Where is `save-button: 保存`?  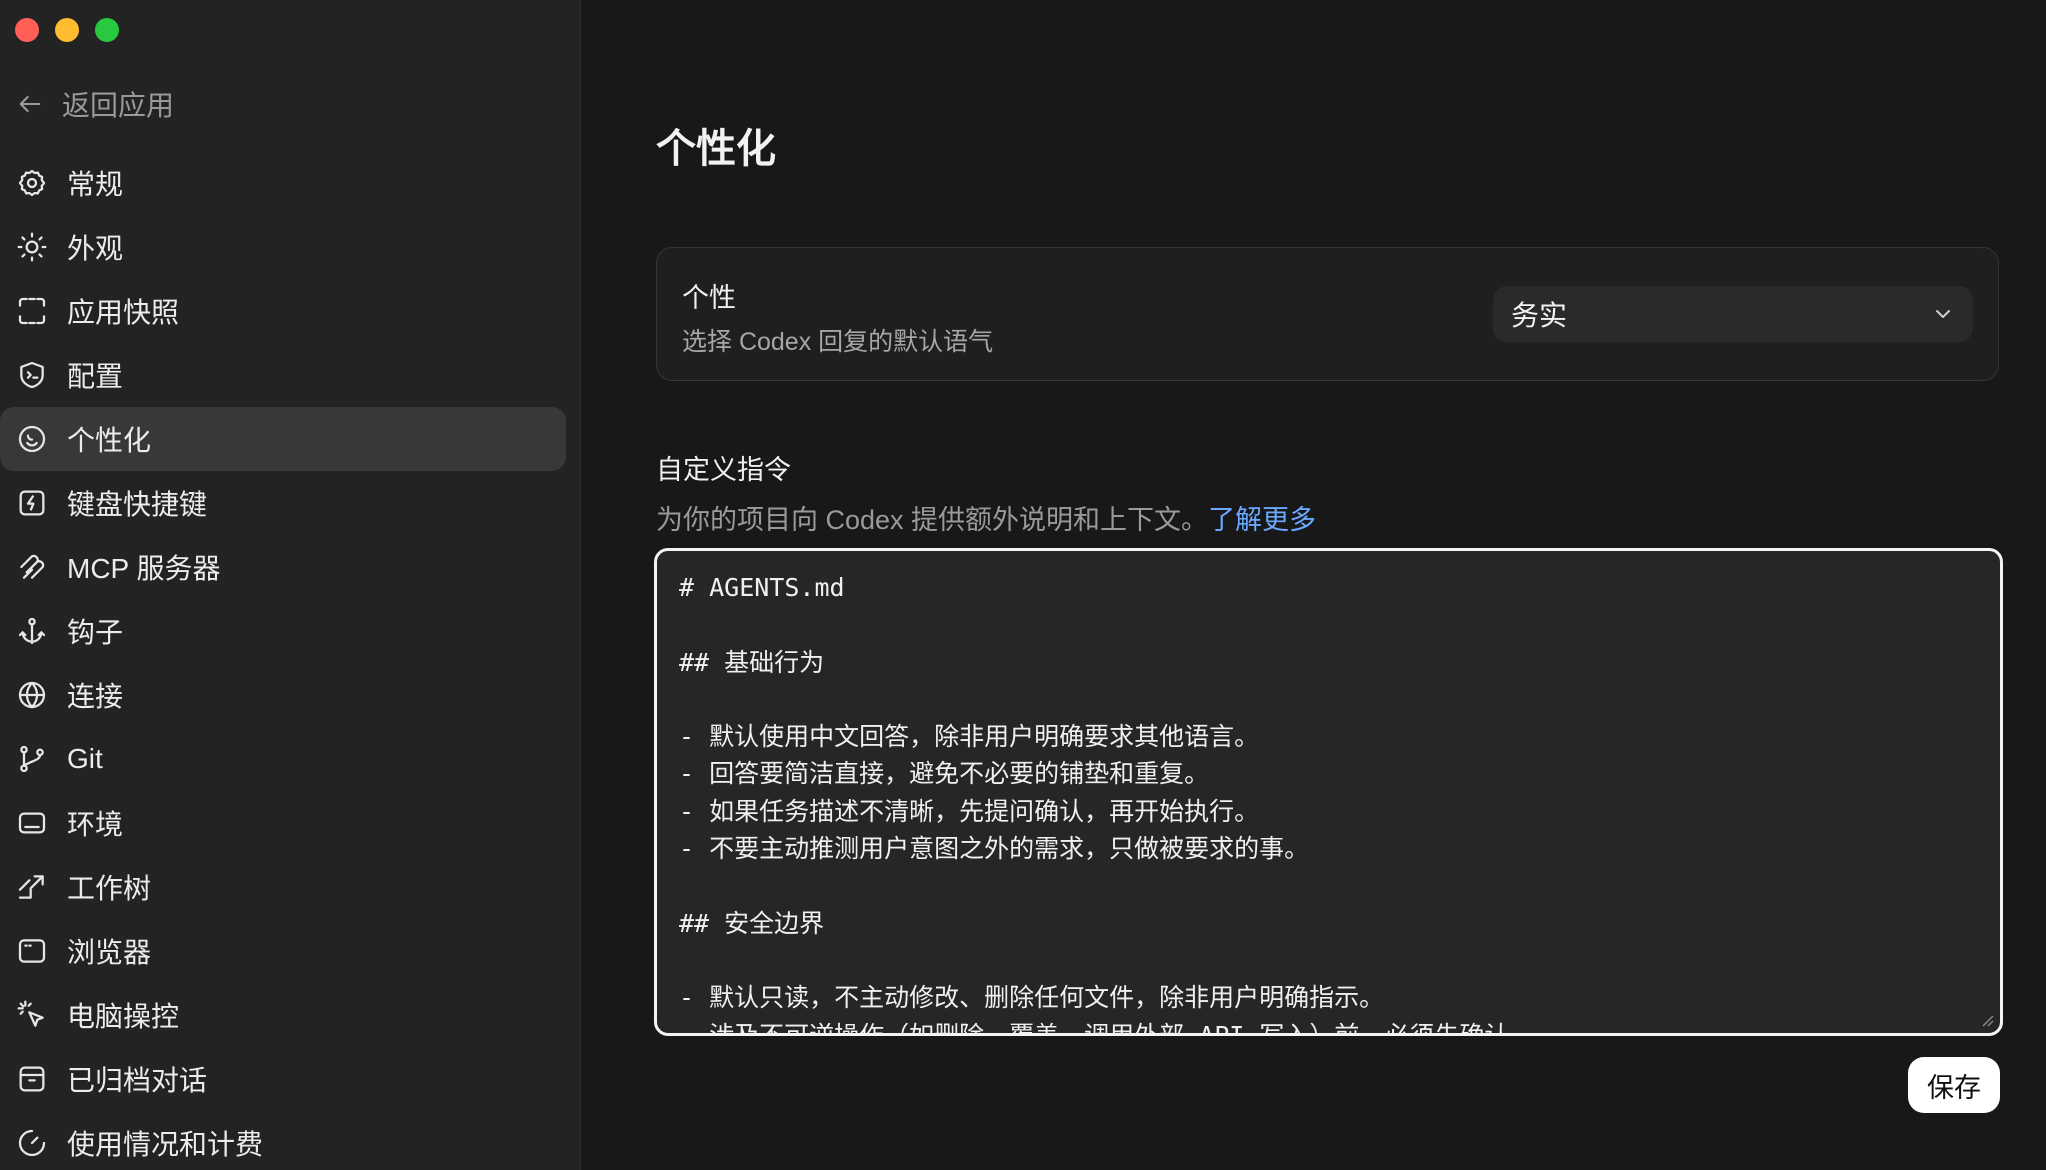
save-button: 保存 is located at coordinates (1954, 1085).